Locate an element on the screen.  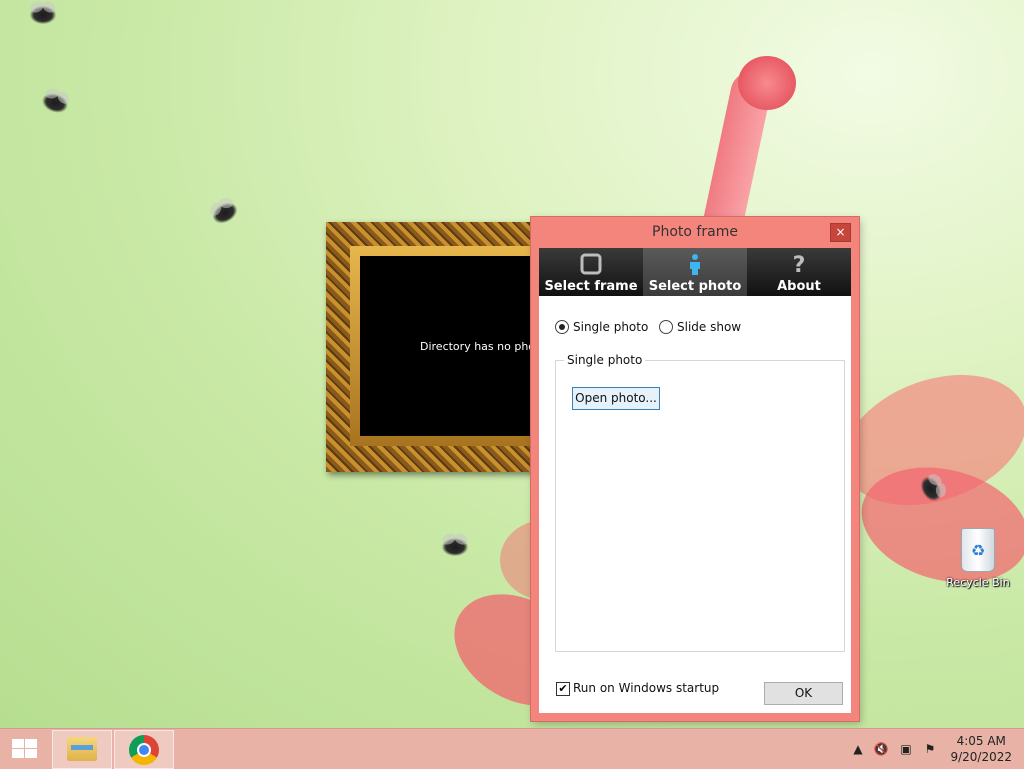
single-photo-label: Single photo is located at coordinates (611, 327).